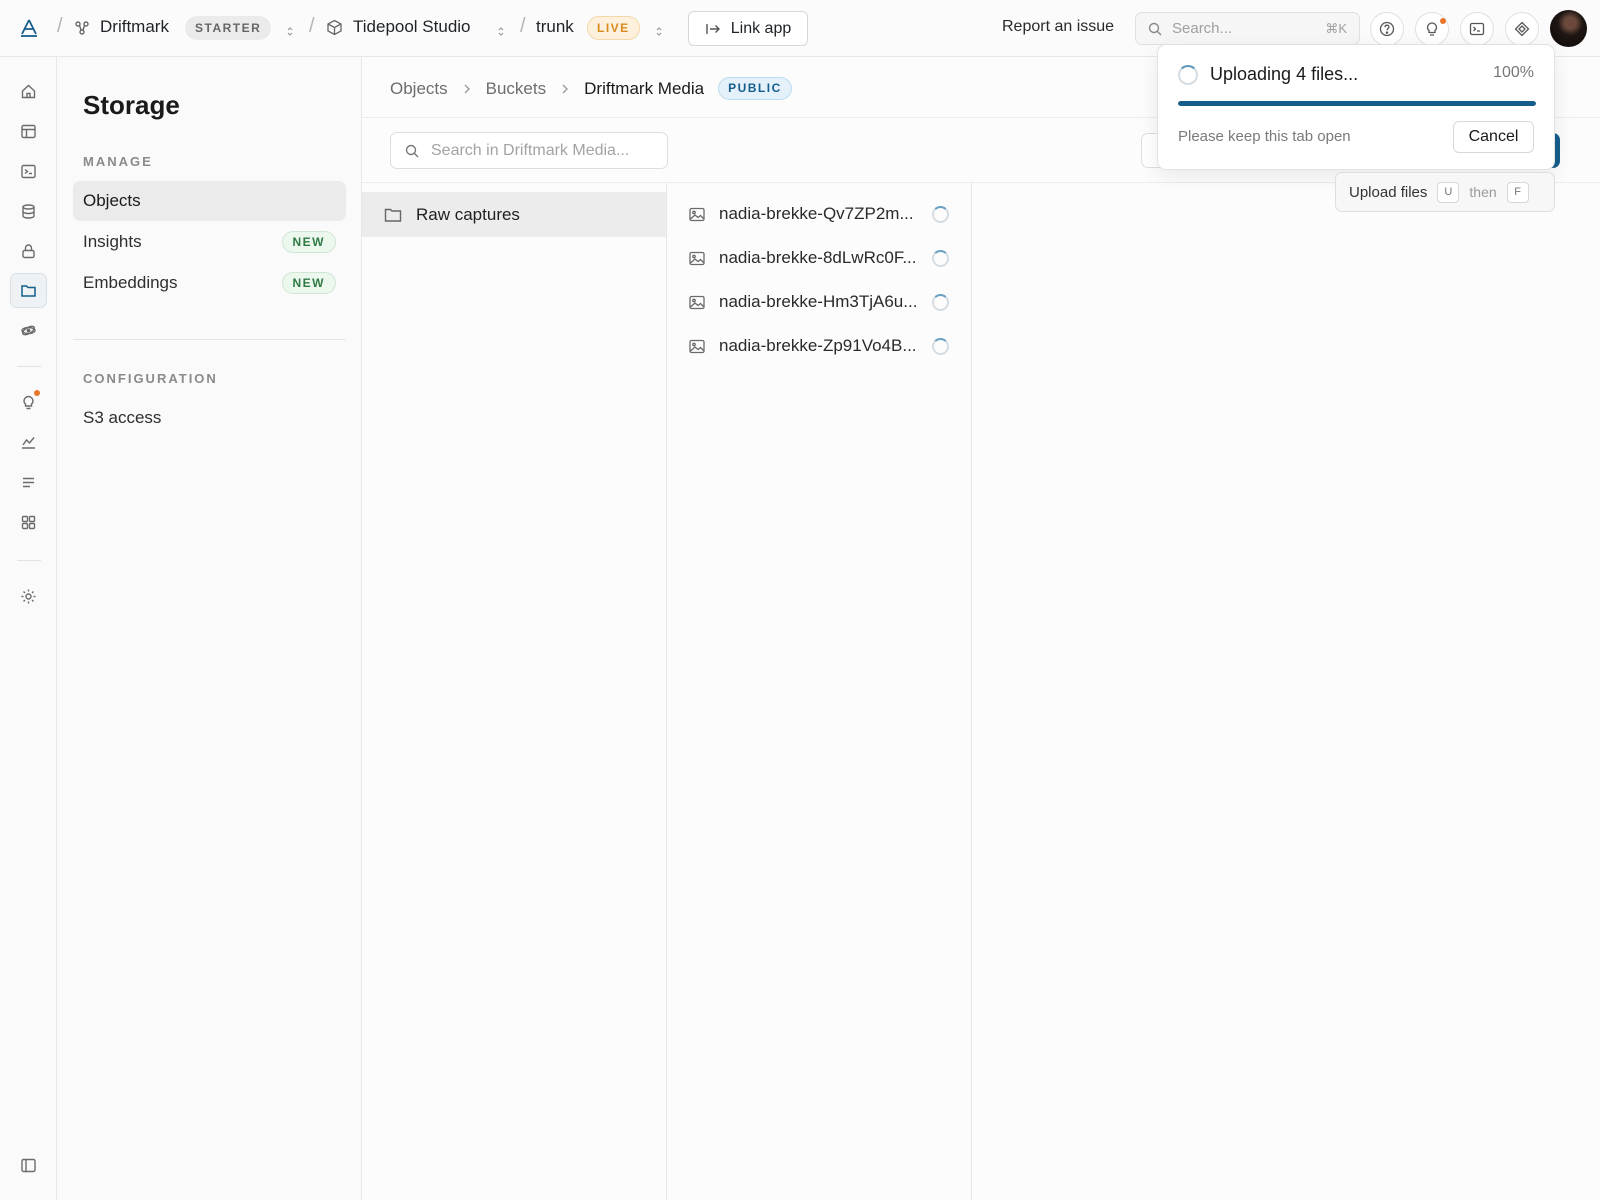 The width and height of the screenshot is (1600, 1200). Describe the element at coordinates (28, 1165) in the screenshot. I see `rail-toggle-sidebar` at that location.